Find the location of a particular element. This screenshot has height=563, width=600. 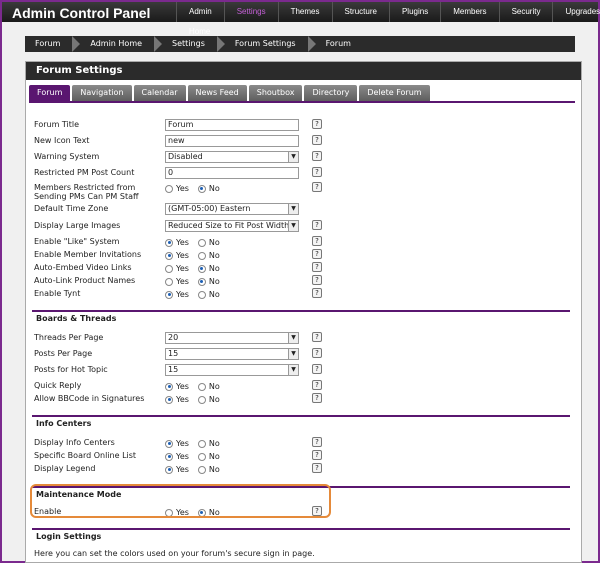

nav-themes: Themes is located at coordinates (304, 12).